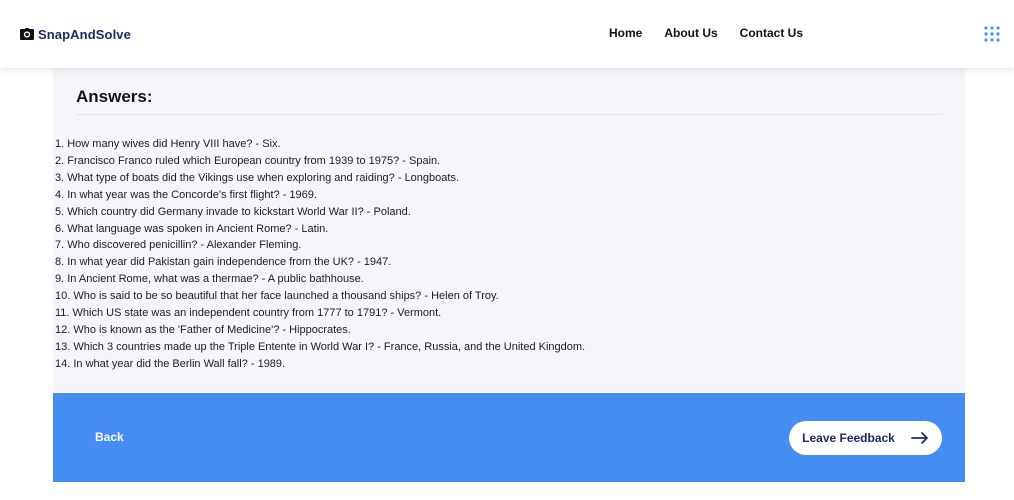  What do you see at coordinates (992, 34) in the screenshot?
I see `grid-menu-icon` at bounding box center [992, 34].